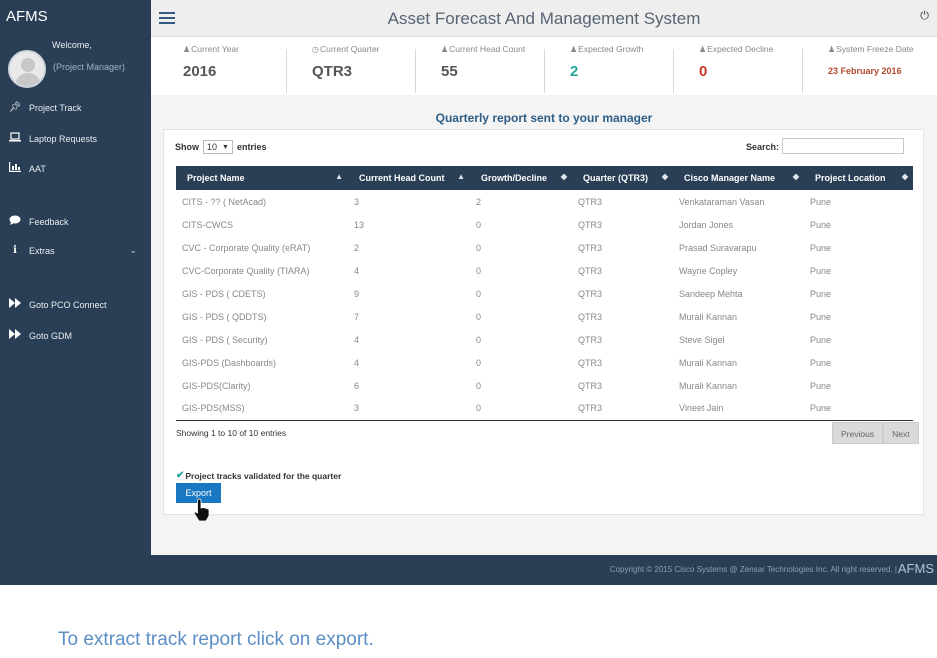 This screenshot has height=658, width=937. I want to click on table-row: CITS-CWCS 13 0 QTR3 Jordan Jones Pune, so click(544, 224).